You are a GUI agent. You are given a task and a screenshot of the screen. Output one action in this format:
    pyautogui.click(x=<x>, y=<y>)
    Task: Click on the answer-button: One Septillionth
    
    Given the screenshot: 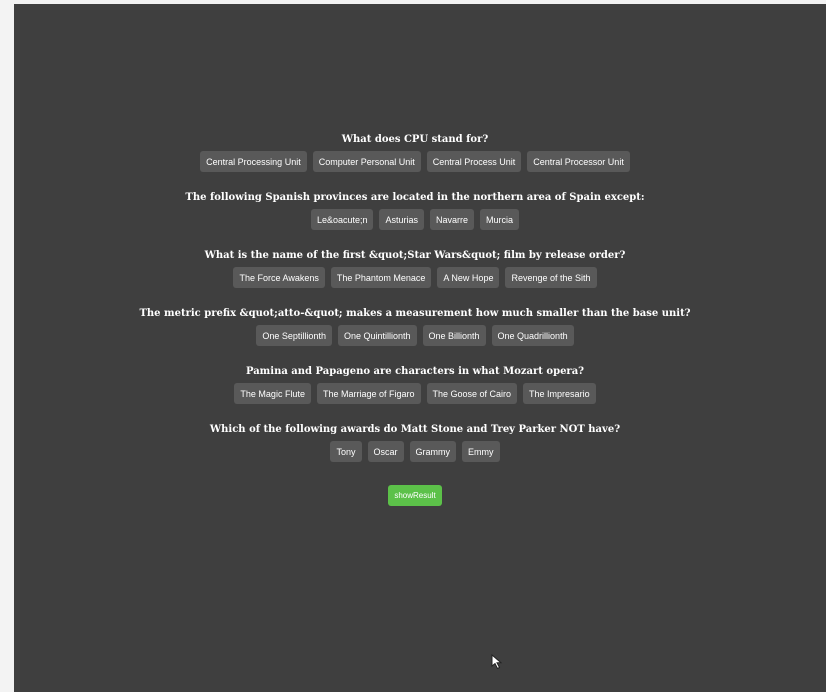 What is the action you would take?
    pyautogui.click(x=294, y=335)
    